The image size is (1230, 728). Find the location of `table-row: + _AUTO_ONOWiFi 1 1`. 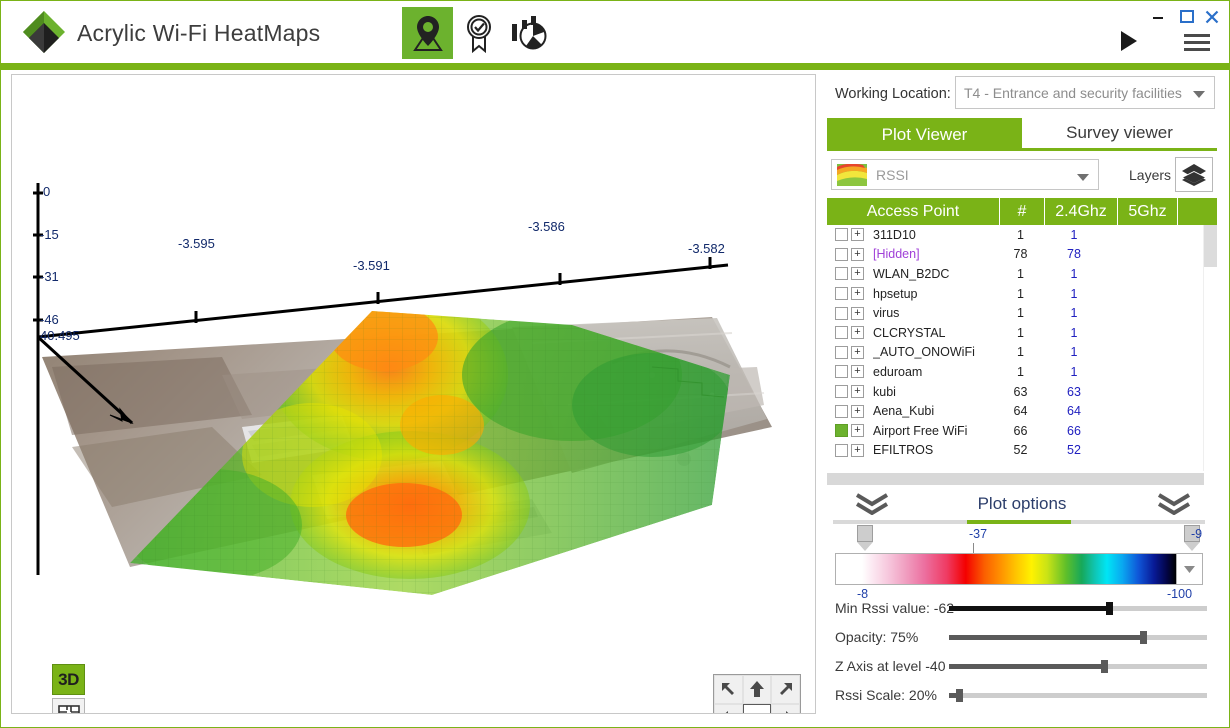

table-row: + _AUTO_ONOWiFi 1 1 is located at coordinates (1022, 353).